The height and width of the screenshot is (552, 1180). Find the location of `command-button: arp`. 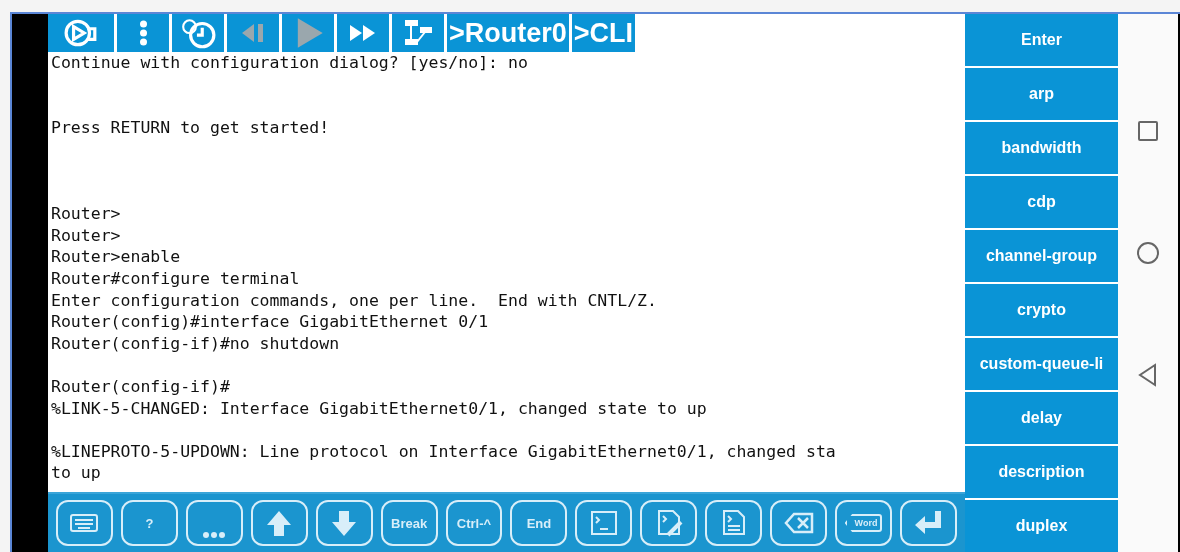

command-button: arp is located at coordinates (1041, 94).